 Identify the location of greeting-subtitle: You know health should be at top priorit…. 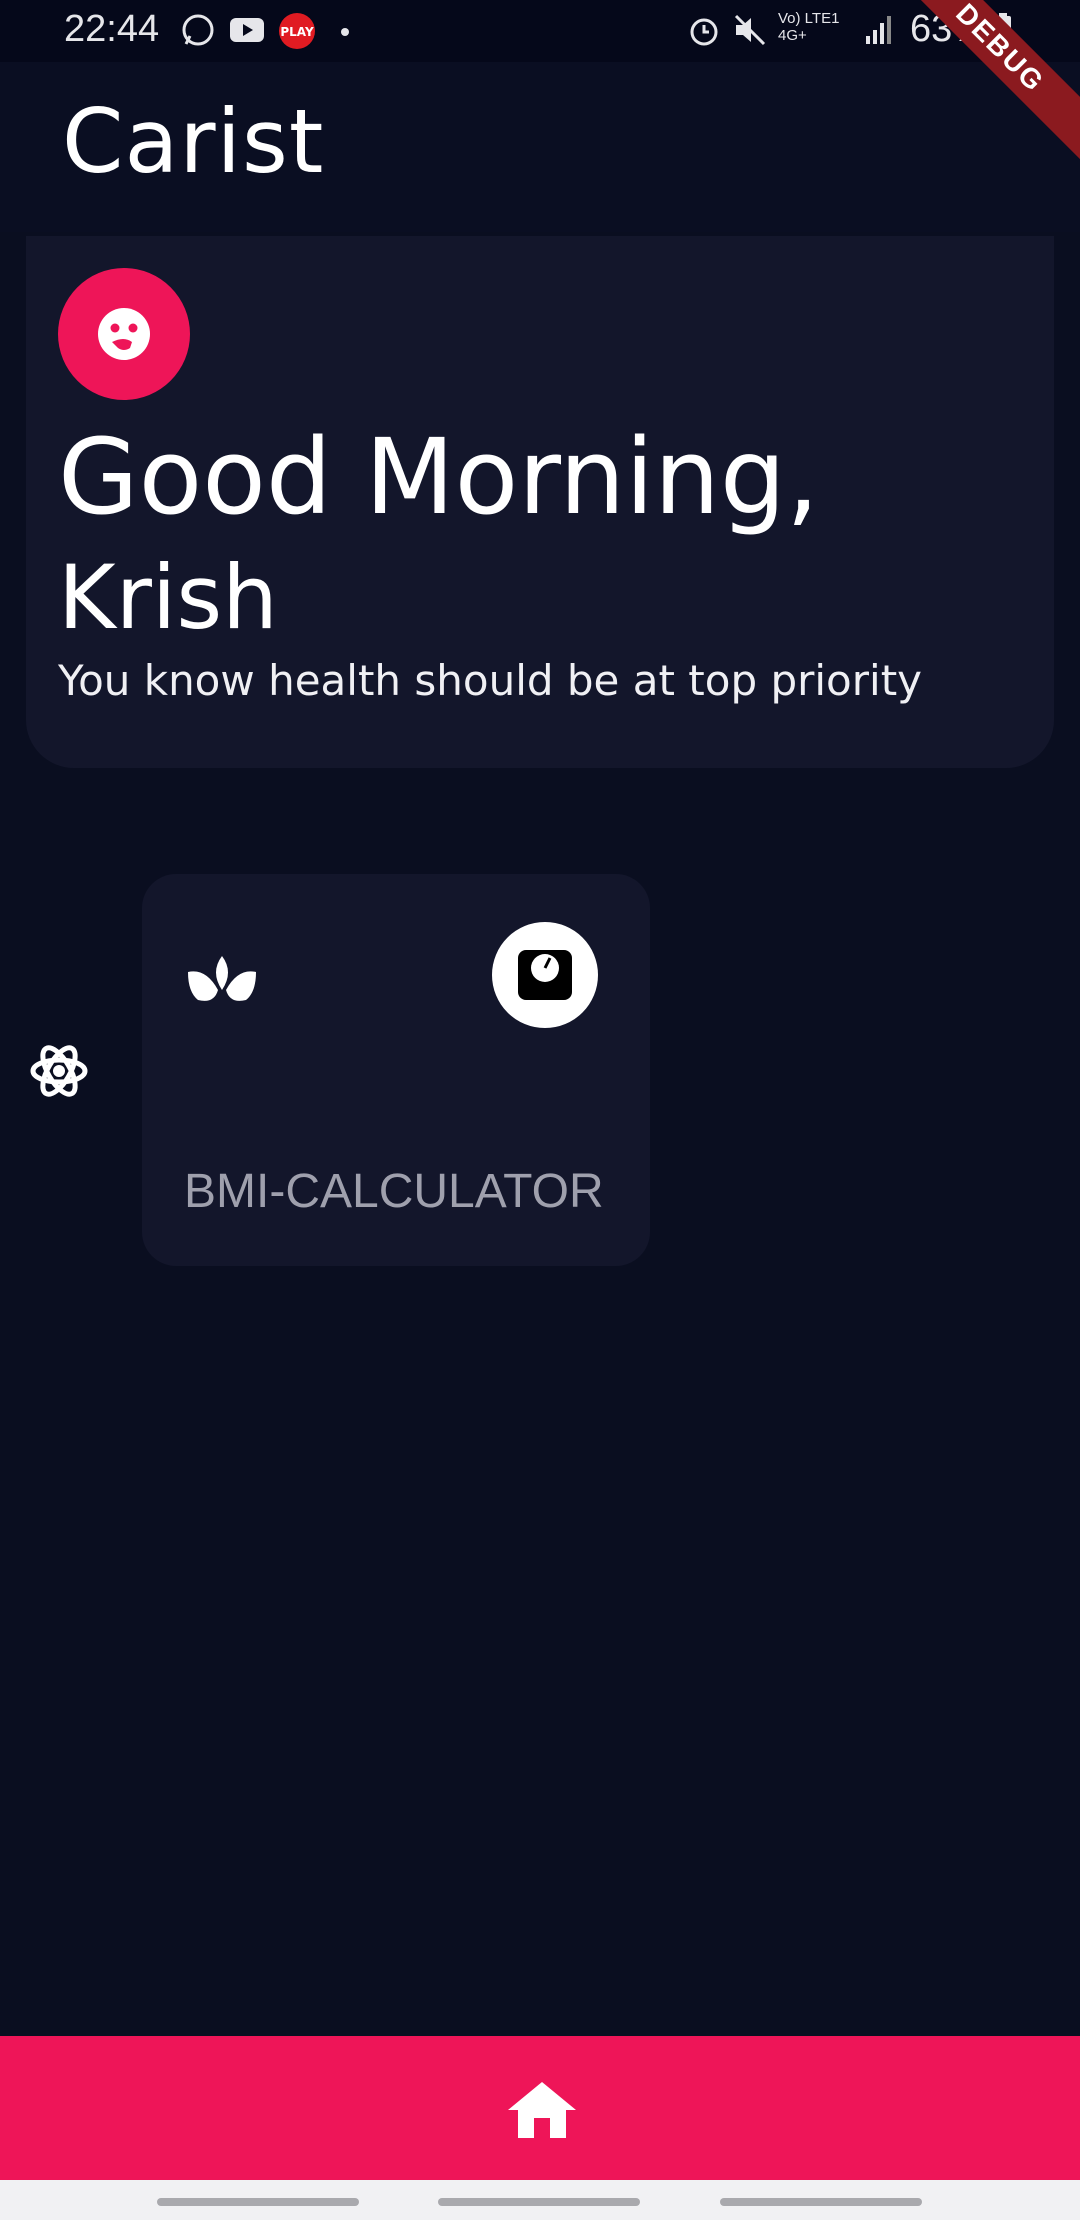
(490, 680).